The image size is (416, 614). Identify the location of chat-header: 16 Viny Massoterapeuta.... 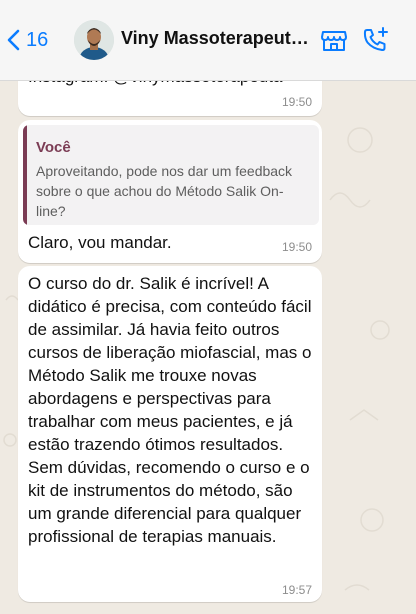
(208, 40).